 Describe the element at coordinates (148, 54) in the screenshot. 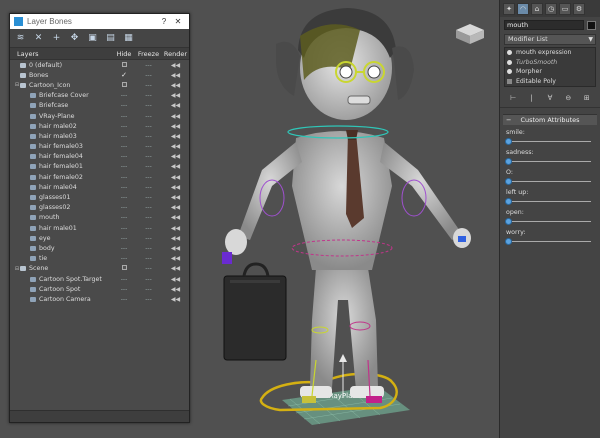

I see `column-freeze: Freeze` at that location.